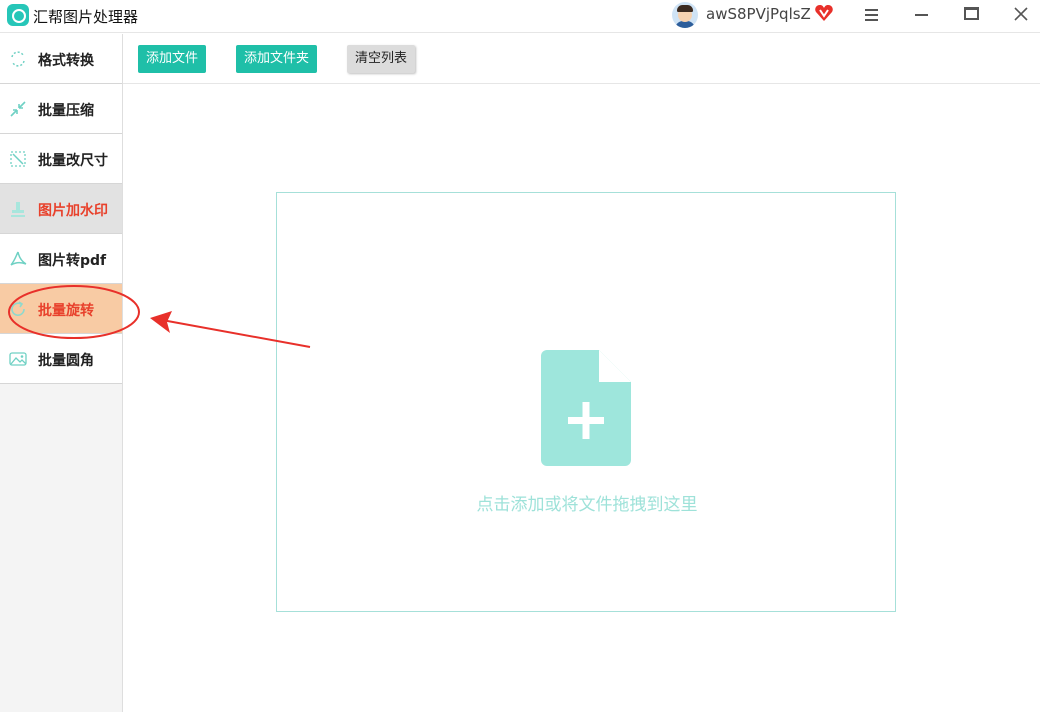 The height and width of the screenshot is (712, 1040). Describe the element at coordinates (72, 261) in the screenshot. I see `sidebar-item-label: 图片转pdf` at that location.